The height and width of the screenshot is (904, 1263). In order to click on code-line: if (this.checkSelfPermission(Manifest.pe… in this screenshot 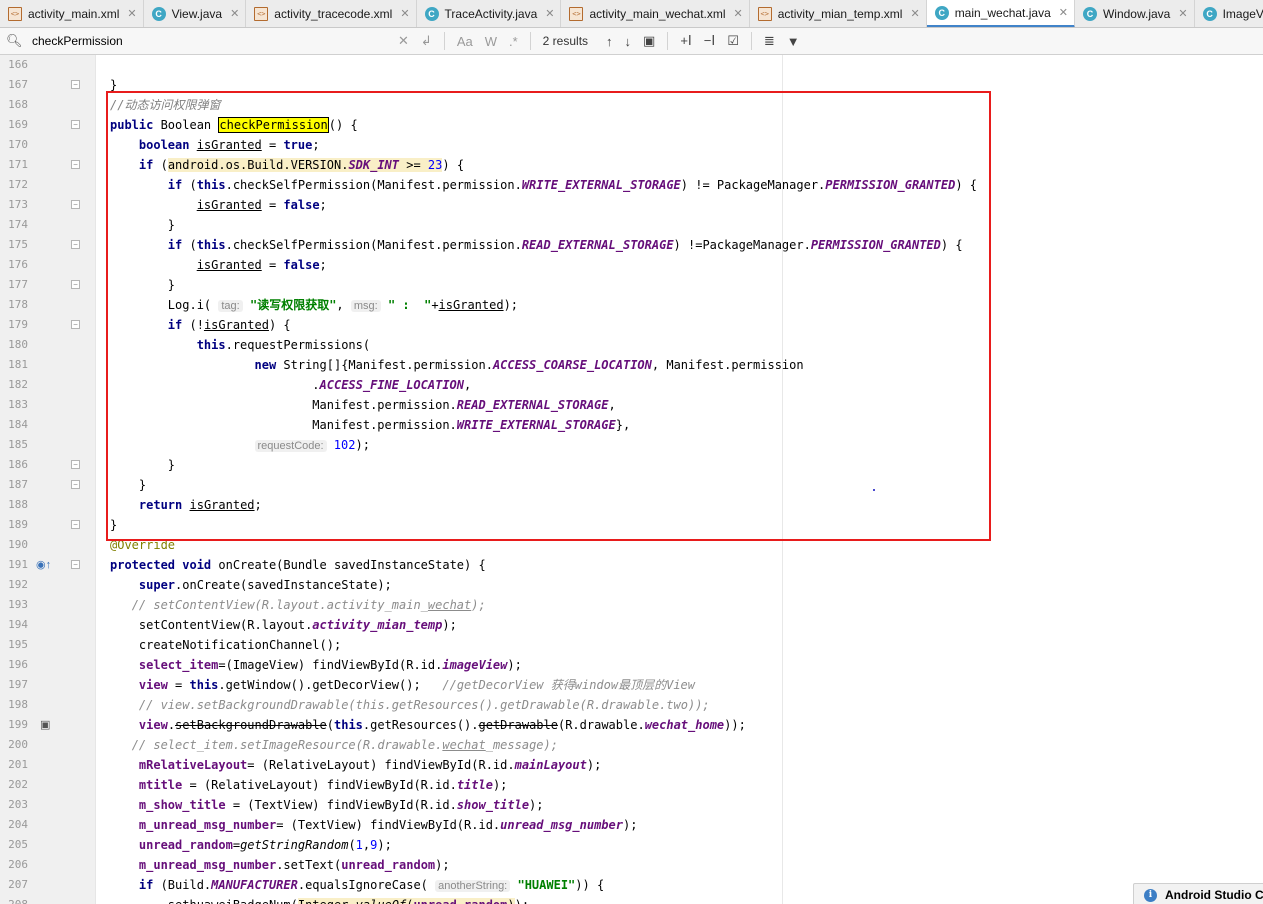, I will do `click(565, 245)`.